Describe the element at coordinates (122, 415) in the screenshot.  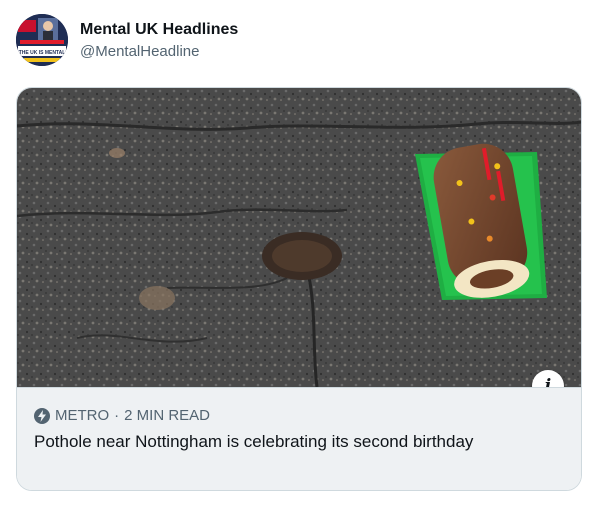
I see `card-source-row: METRO · 2 MIN READ` at that location.